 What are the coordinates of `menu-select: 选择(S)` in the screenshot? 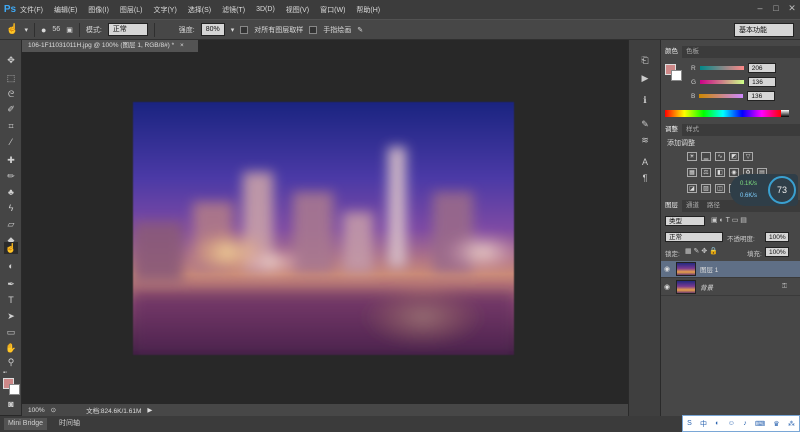 It's located at (199, 10).